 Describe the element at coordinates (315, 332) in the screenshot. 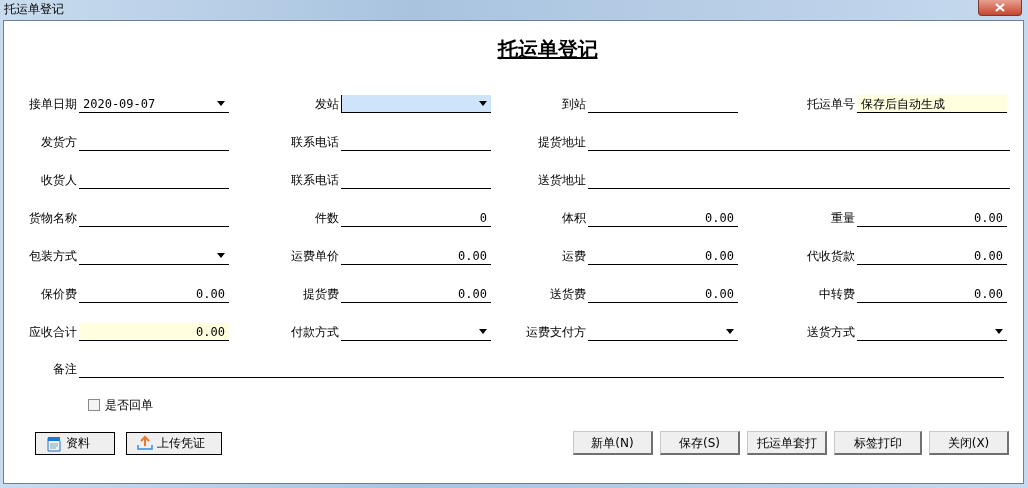

I see `field-label: 付款方式` at that location.